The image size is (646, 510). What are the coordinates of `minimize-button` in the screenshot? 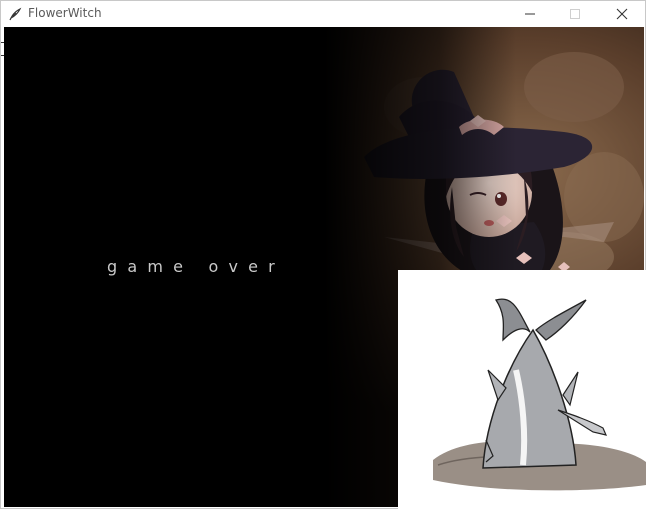 It's located at (529, 14).